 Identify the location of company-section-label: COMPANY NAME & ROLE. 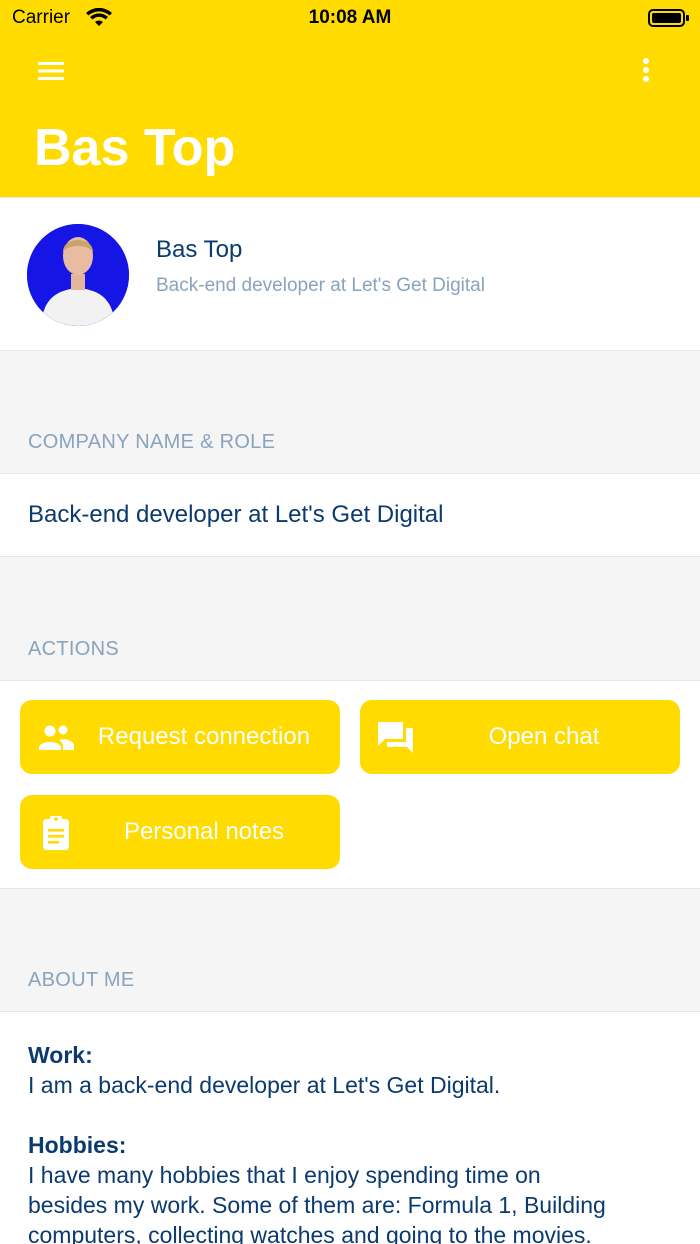
(152, 442).